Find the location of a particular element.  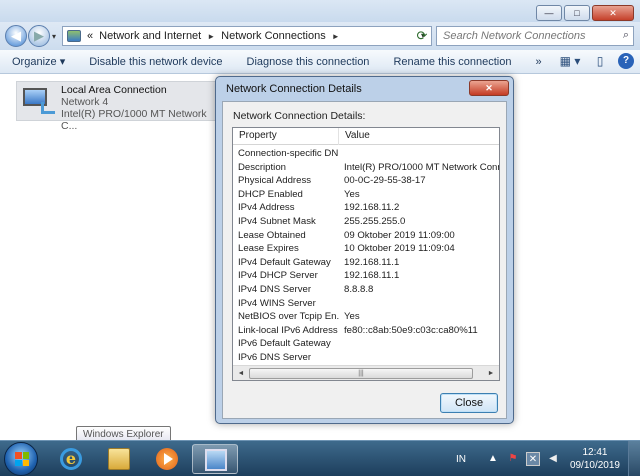

table-row: IPv4 Address 192.168.11.2 is located at coordinates (366, 208).